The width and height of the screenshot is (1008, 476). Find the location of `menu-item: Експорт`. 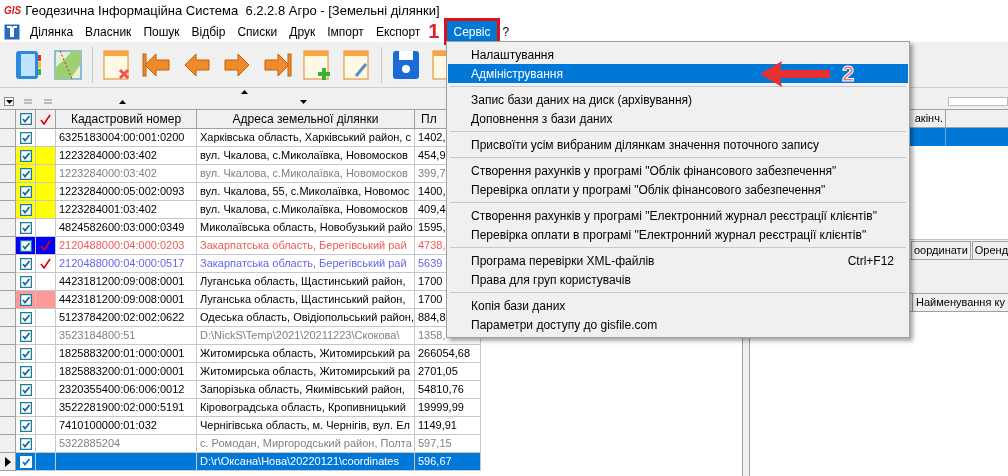

menu-item: Експорт is located at coordinates (398, 31).